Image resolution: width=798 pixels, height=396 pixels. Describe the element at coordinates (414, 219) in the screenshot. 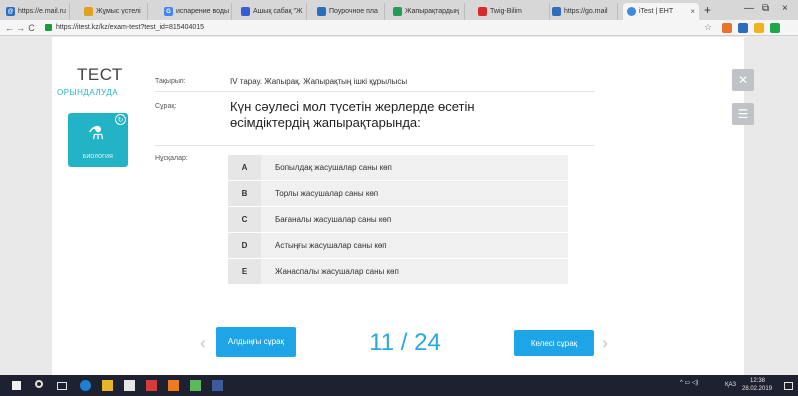

I see `option-text: Бағаналы жасушалар саны көп` at that location.